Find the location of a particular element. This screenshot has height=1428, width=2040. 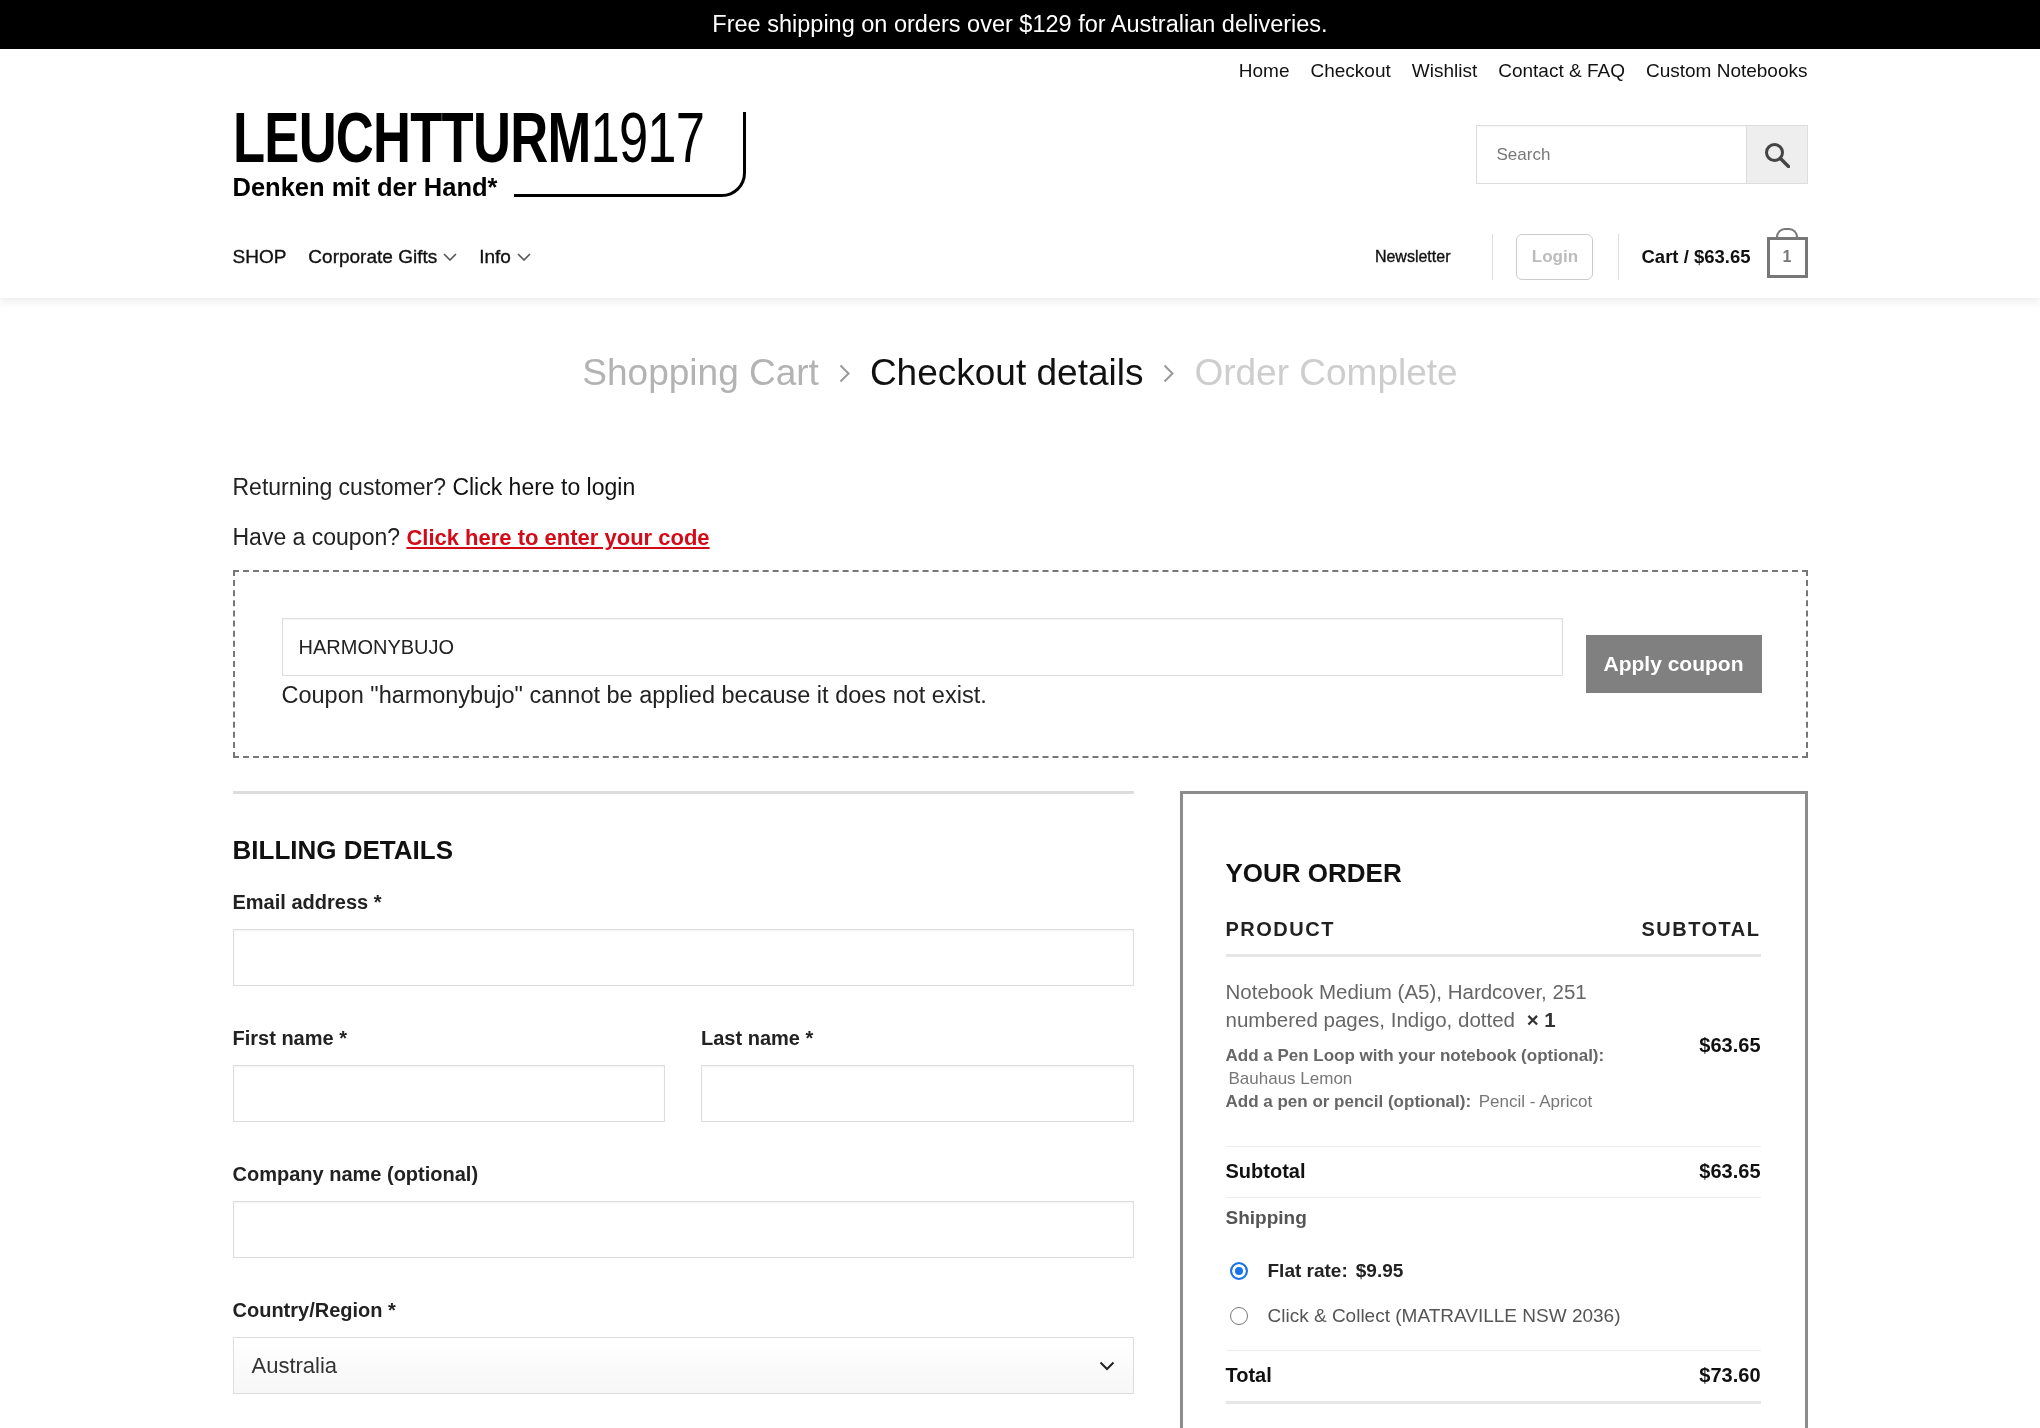

top-nav-link: Contact & FAQ is located at coordinates (1561, 71).